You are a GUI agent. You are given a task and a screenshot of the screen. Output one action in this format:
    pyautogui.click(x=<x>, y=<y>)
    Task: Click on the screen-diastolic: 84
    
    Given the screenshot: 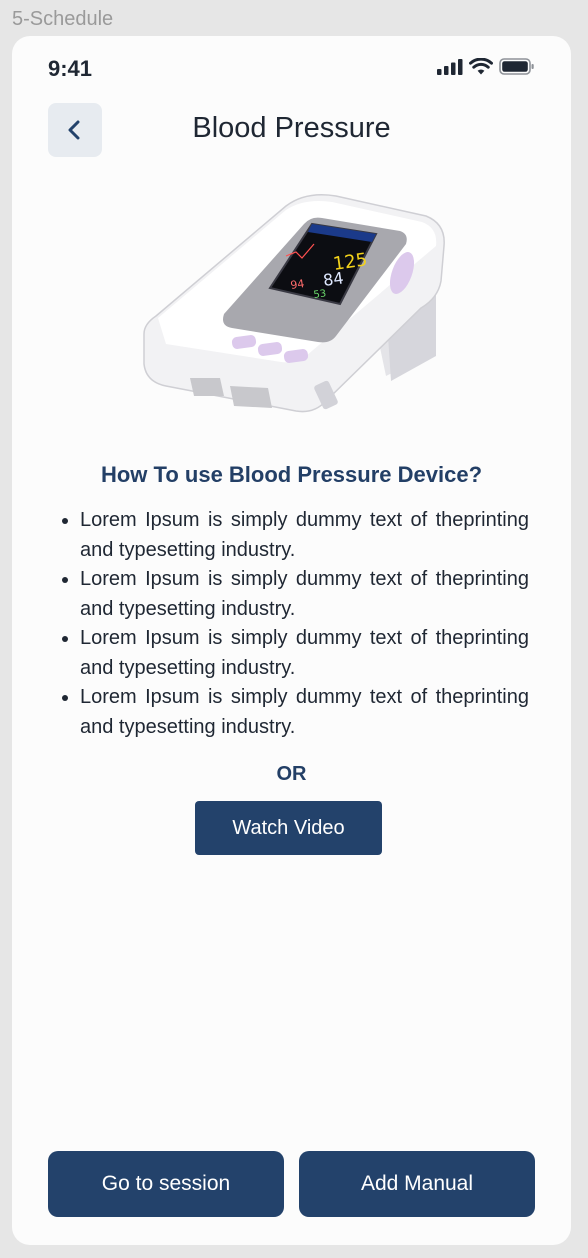 What is the action you would take?
    pyautogui.click(x=333, y=279)
    